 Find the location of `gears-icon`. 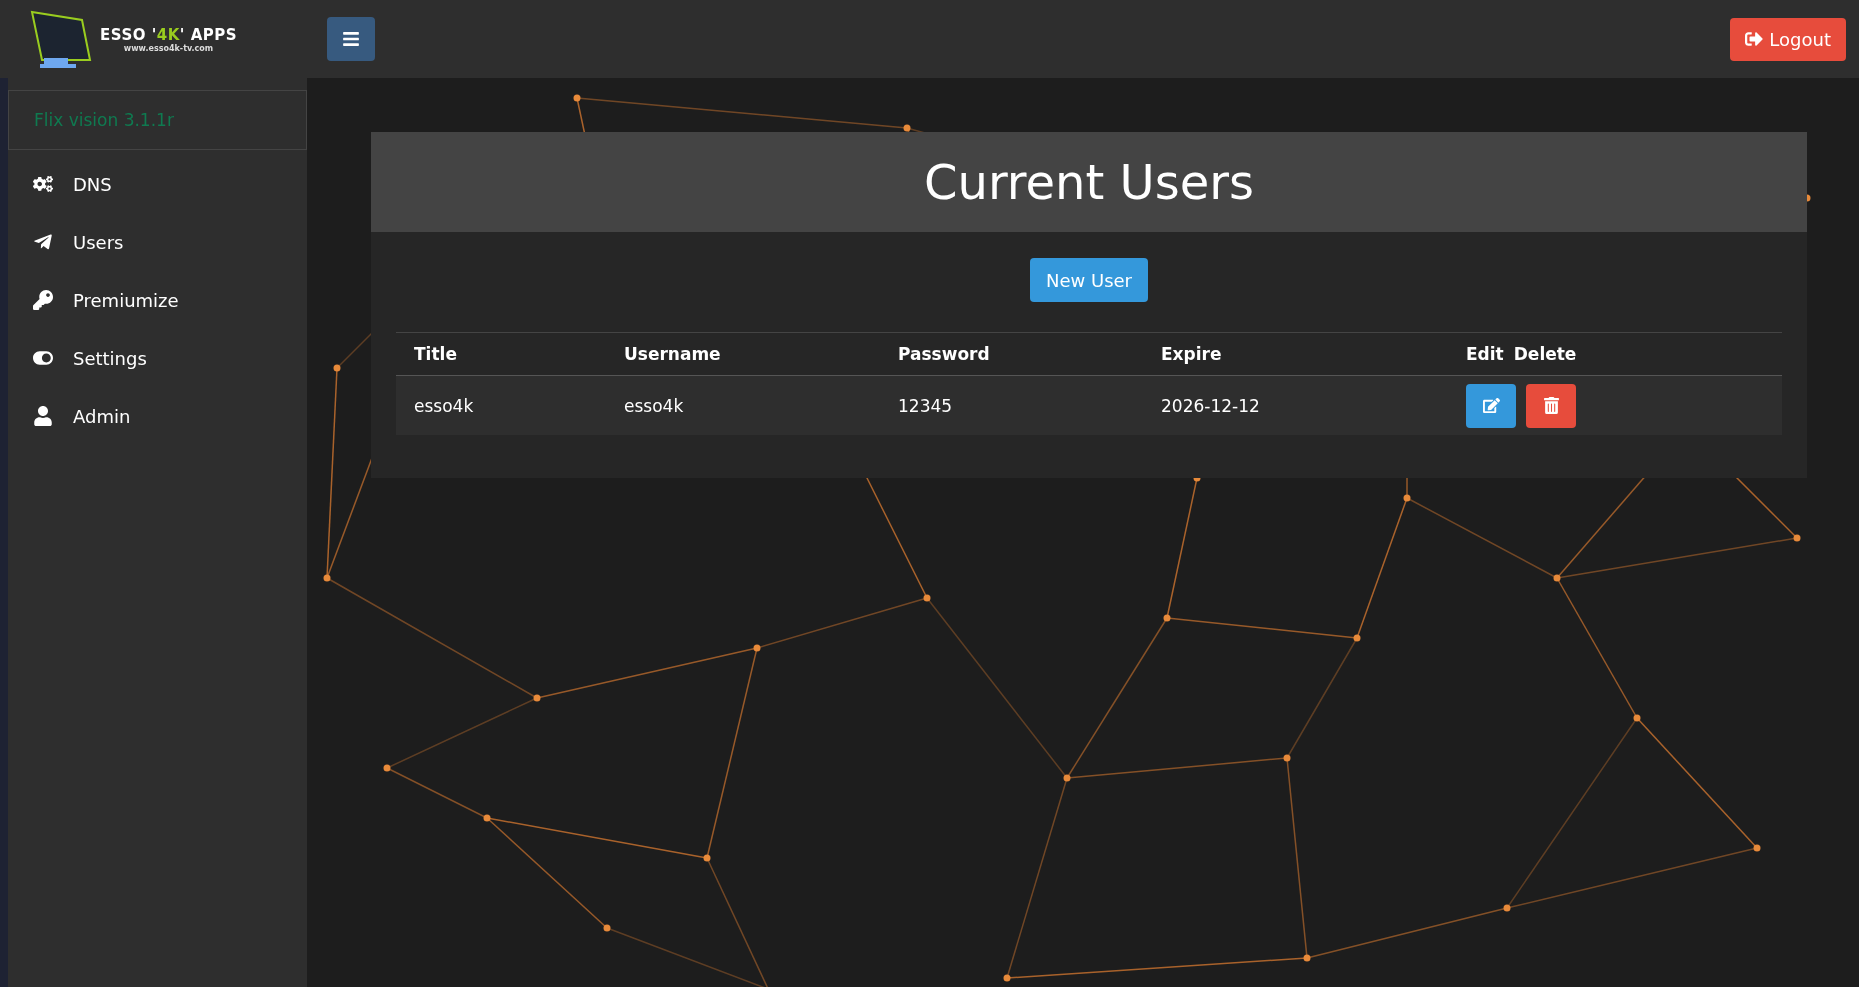

gears-icon is located at coordinates (43, 184).